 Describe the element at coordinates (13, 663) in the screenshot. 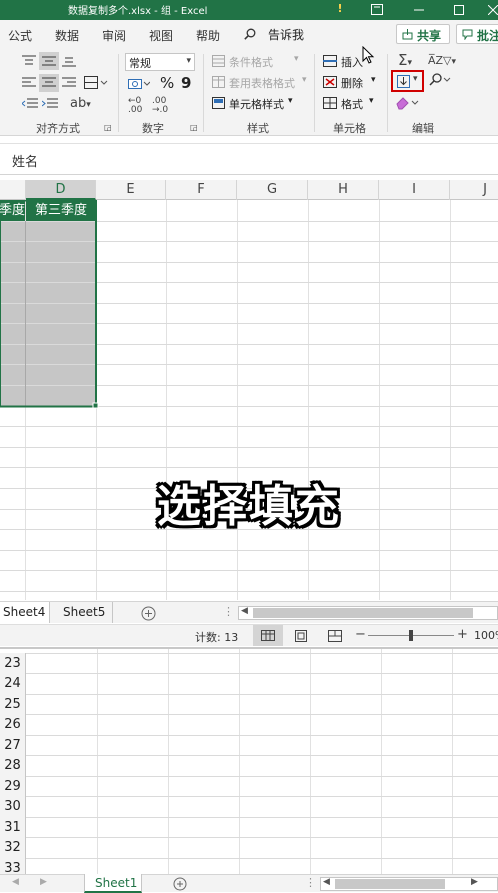

I see `row-header-23: 23` at that location.